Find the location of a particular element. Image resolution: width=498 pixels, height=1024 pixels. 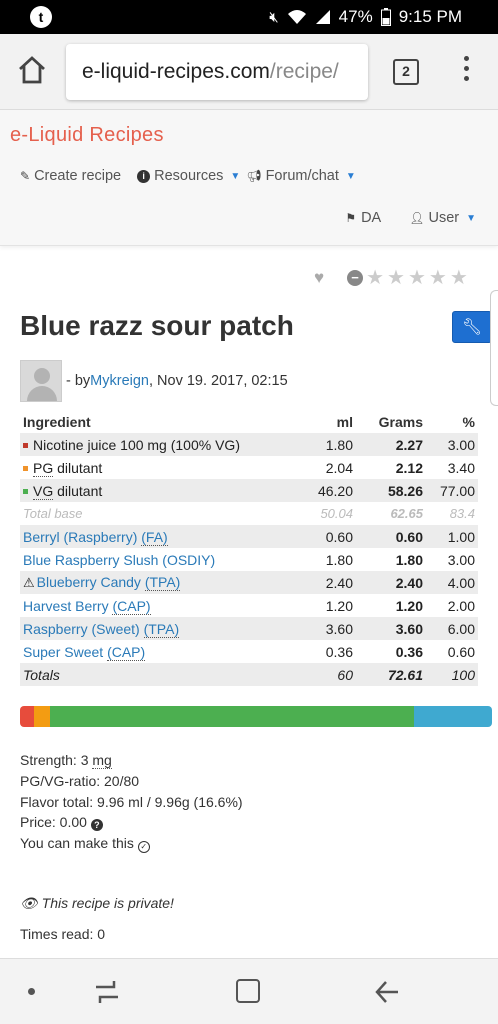

table-row: Berryl (Raspberry) (FA) 0.60 0.60 1.00 is located at coordinates (249, 536).